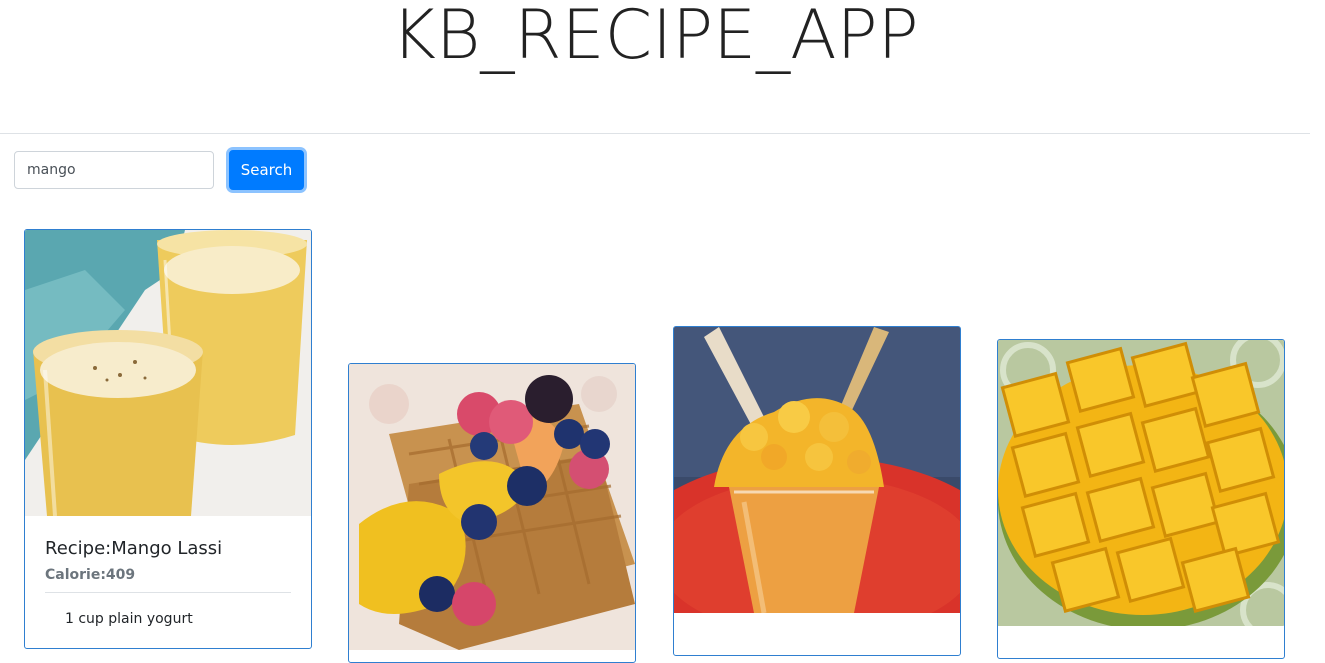 The height and width of the screenshot is (663, 1325). What do you see at coordinates (1141, 483) in the screenshot?
I see `recipe-image-diced-mango` at bounding box center [1141, 483].